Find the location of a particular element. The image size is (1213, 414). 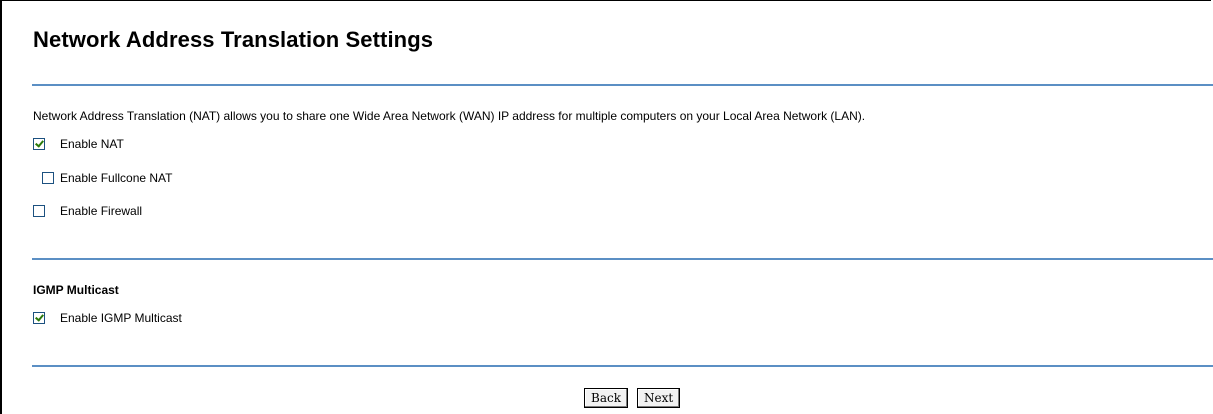

enable-firewall-checkbox is located at coordinates (39, 211).